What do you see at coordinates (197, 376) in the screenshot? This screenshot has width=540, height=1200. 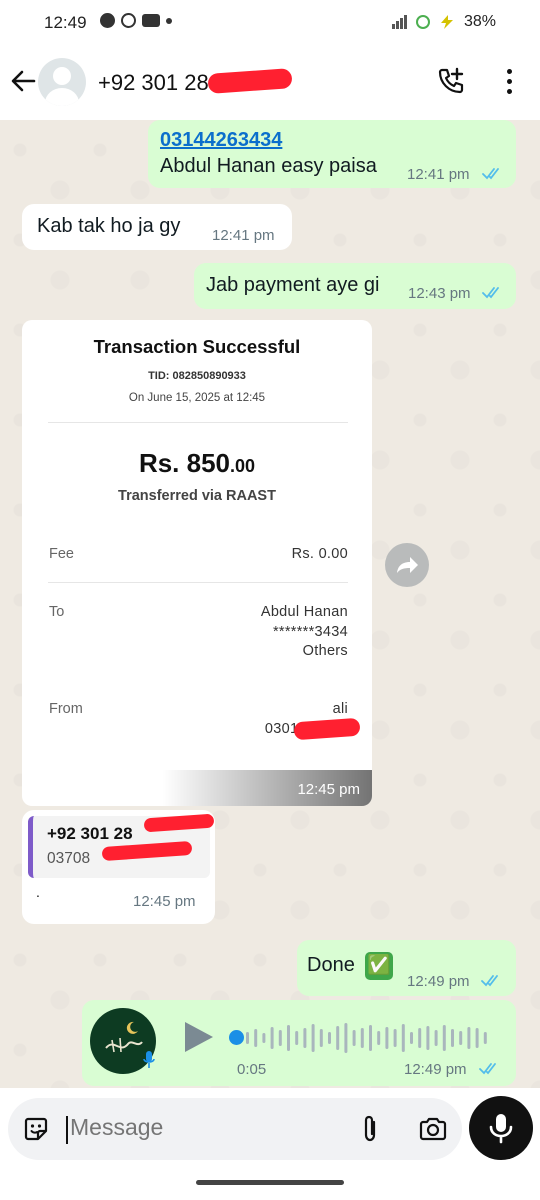 I see `receipt-tid: TID: 082850890933` at bounding box center [197, 376].